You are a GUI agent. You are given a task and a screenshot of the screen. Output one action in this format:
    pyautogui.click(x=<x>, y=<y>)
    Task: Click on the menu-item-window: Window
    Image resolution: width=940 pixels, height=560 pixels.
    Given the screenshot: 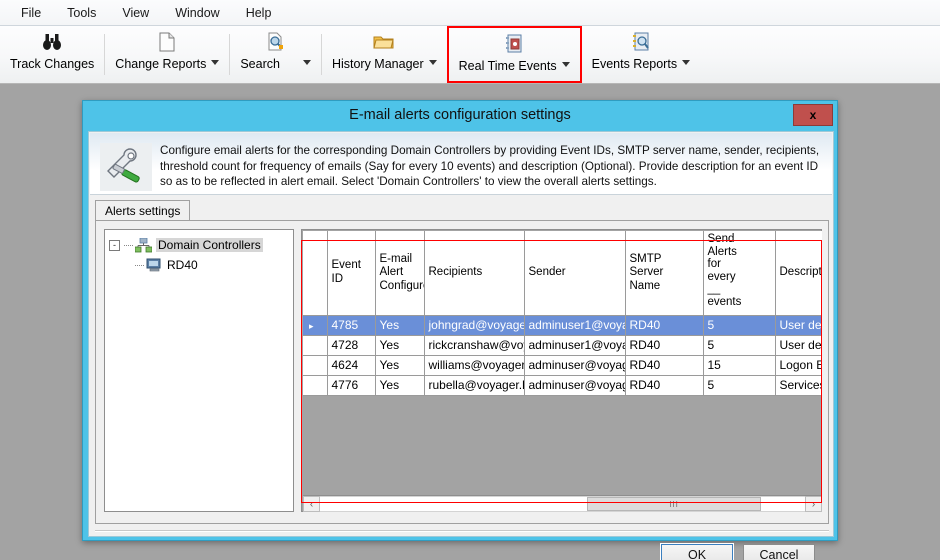 What is the action you would take?
    pyautogui.click(x=197, y=13)
    